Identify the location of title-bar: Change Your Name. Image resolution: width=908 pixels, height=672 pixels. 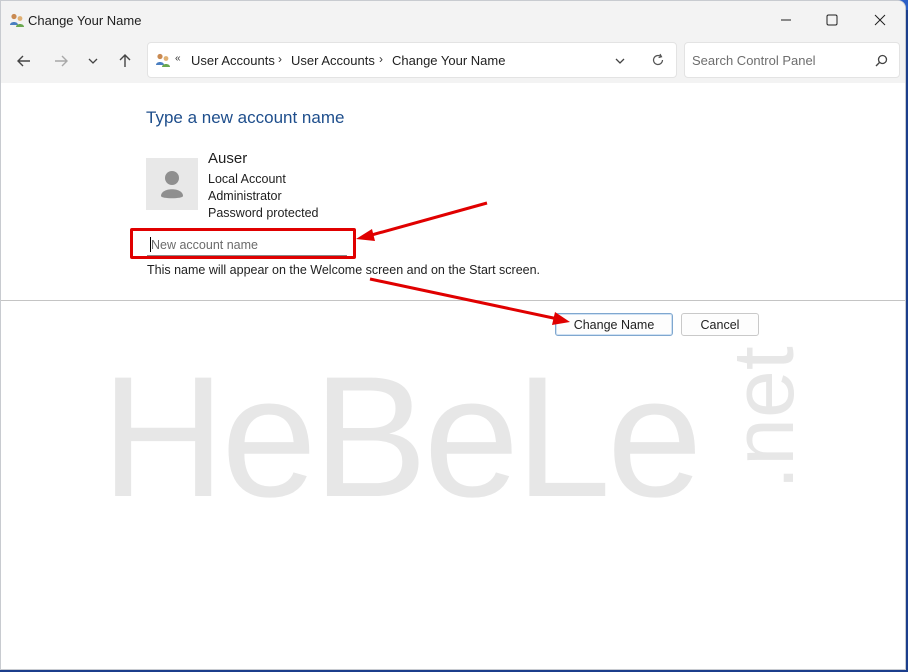
(453, 20).